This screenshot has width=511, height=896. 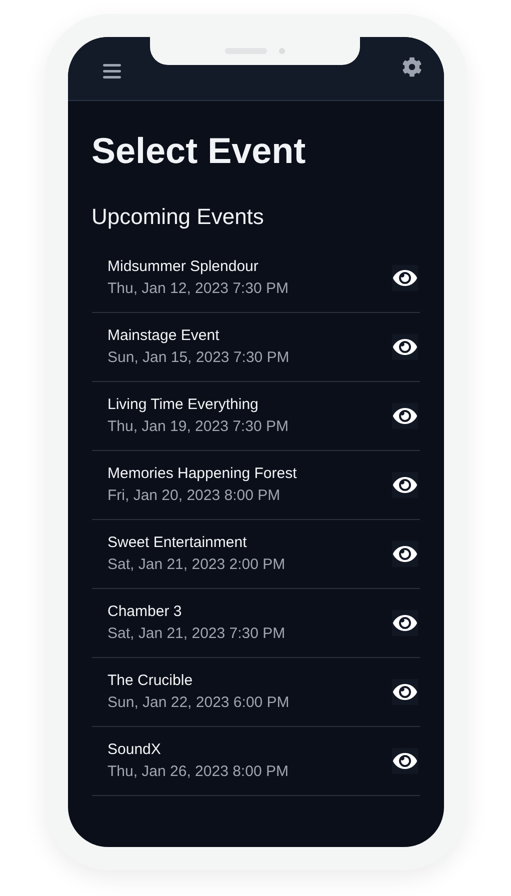 What do you see at coordinates (184, 267) in the screenshot?
I see `event-name: Midsummer Splendour` at bounding box center [184, 267].